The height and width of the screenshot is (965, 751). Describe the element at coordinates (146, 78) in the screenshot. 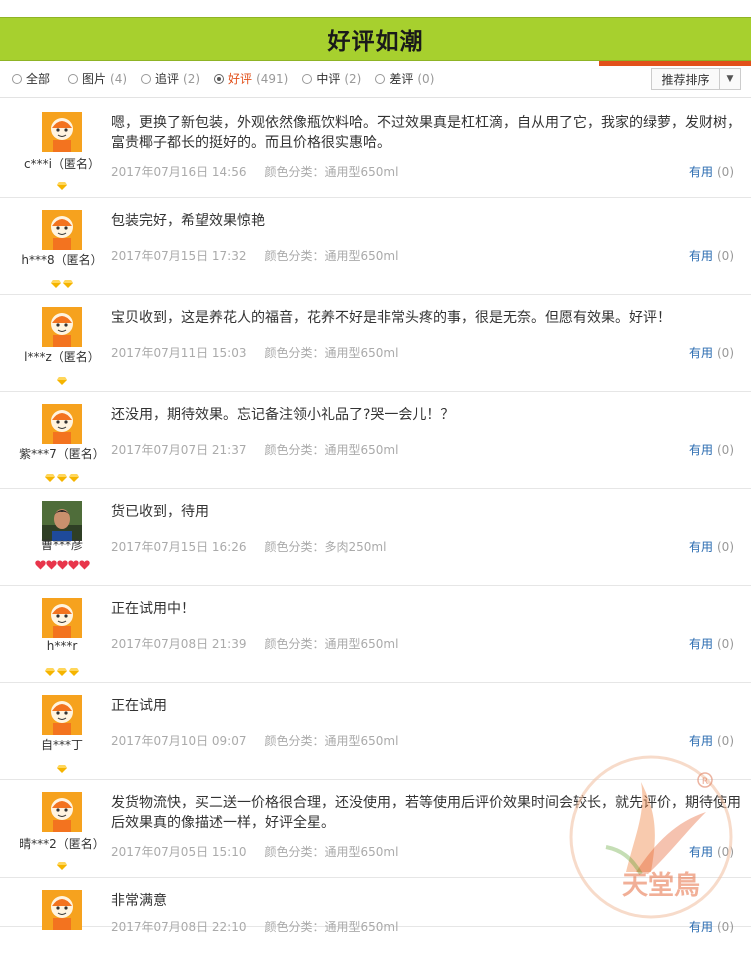

I see `radio-followup` at that location.